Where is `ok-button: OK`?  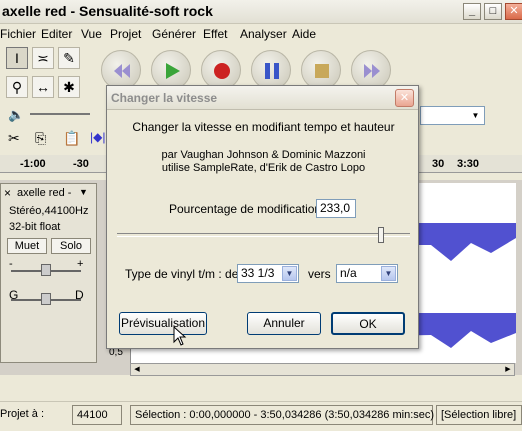 ok-button: OK is located at coordinates (368, 323).